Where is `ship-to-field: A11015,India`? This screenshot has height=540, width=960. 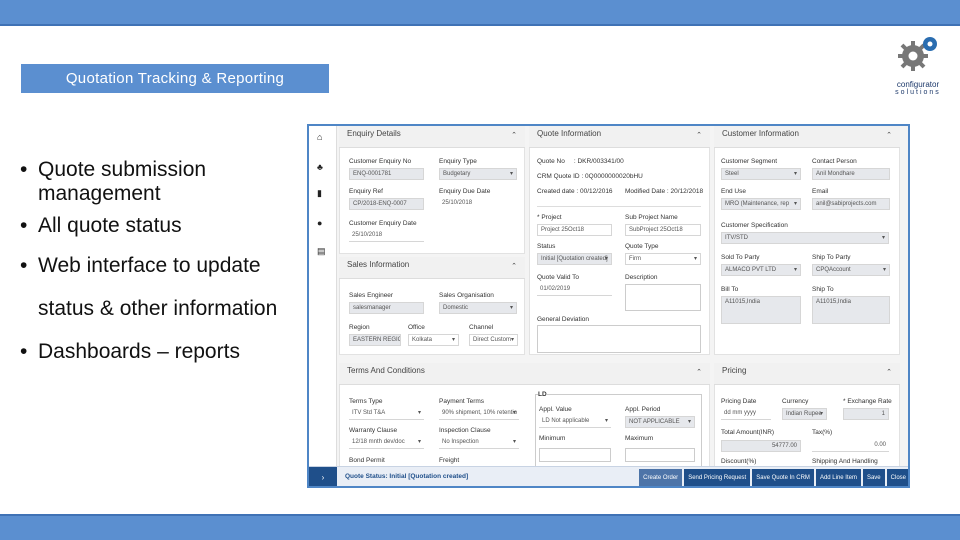
ship-to-field: A11015,India is located at coordinates (851, 310).